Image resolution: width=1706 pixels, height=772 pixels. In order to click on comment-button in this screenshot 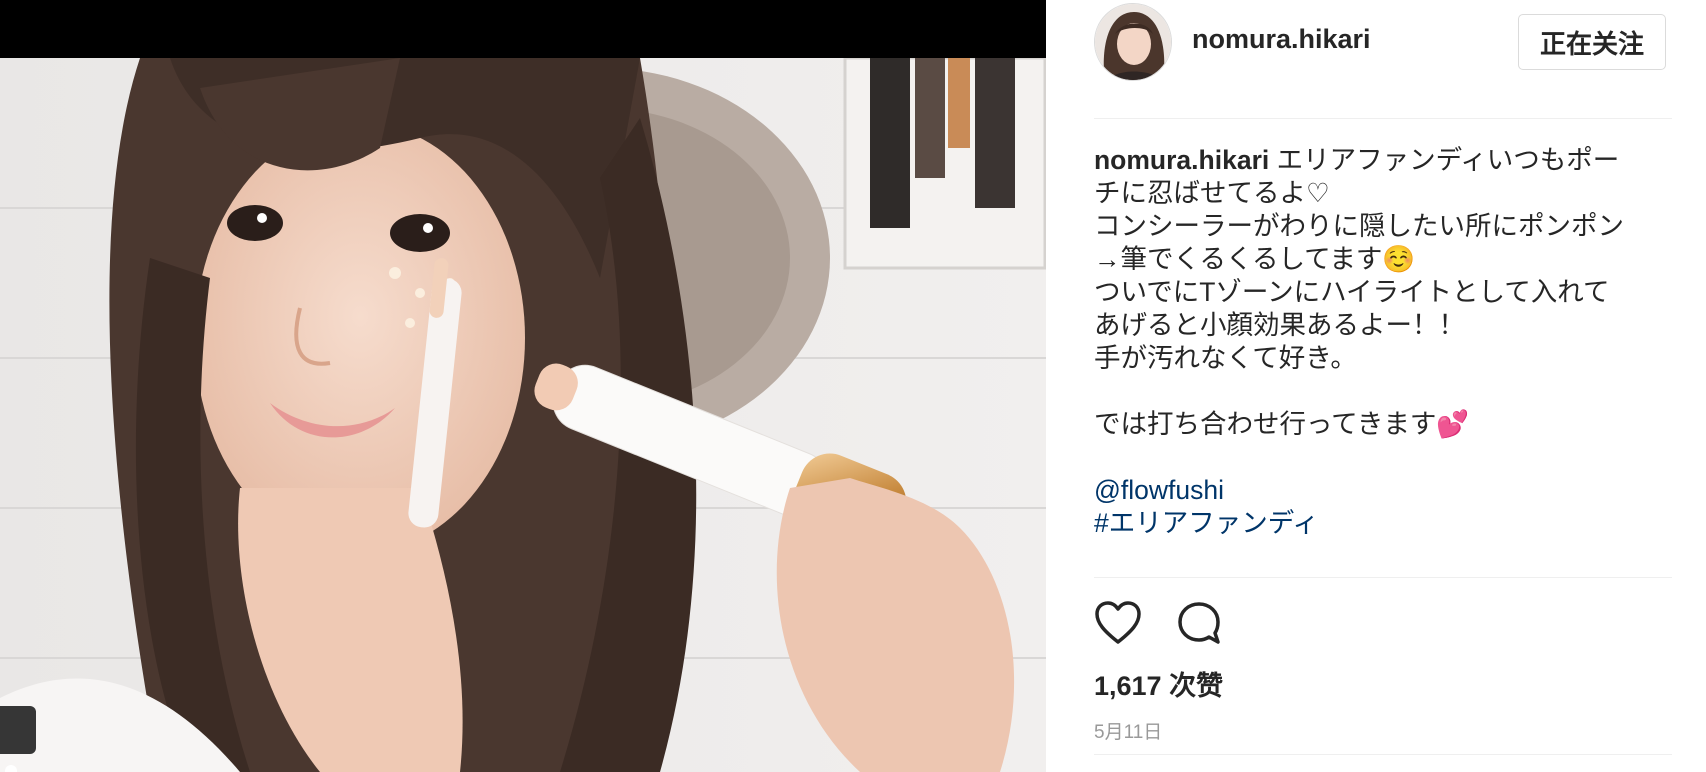, I will do `click(1199, 625)`.